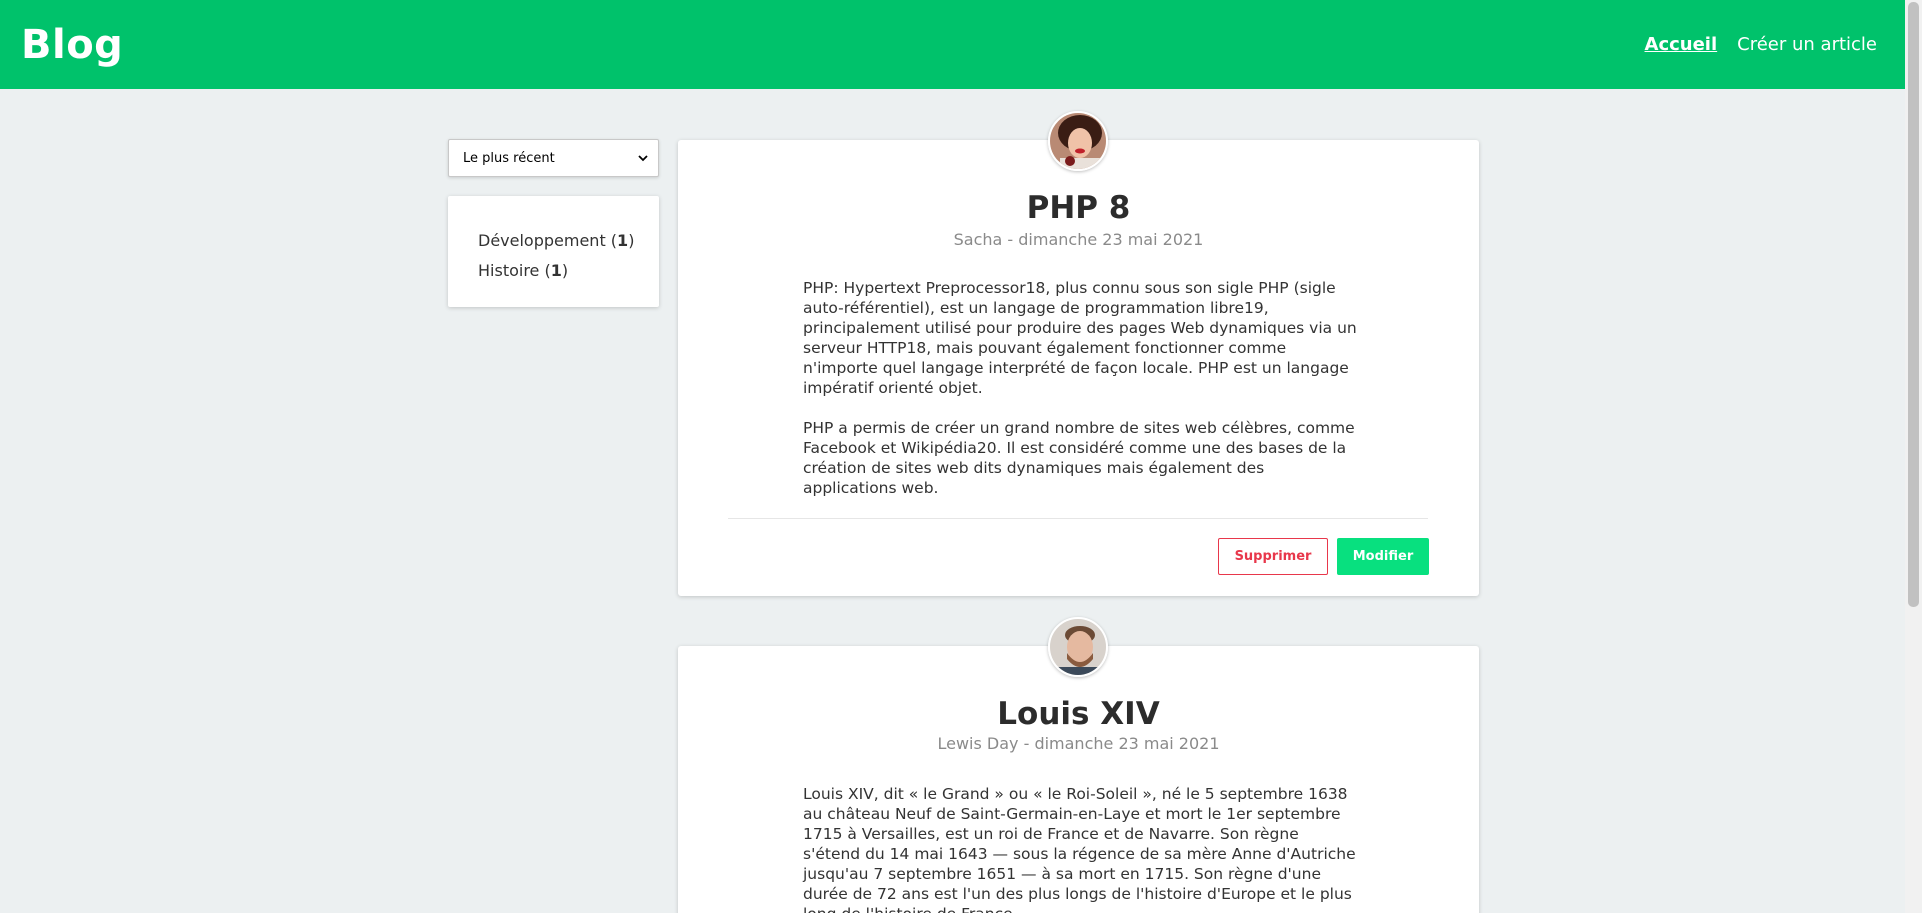  Describe the element at coordinates (509, 158) in the screenshot. I see `sort-select-value: Le plus récent` at that location.